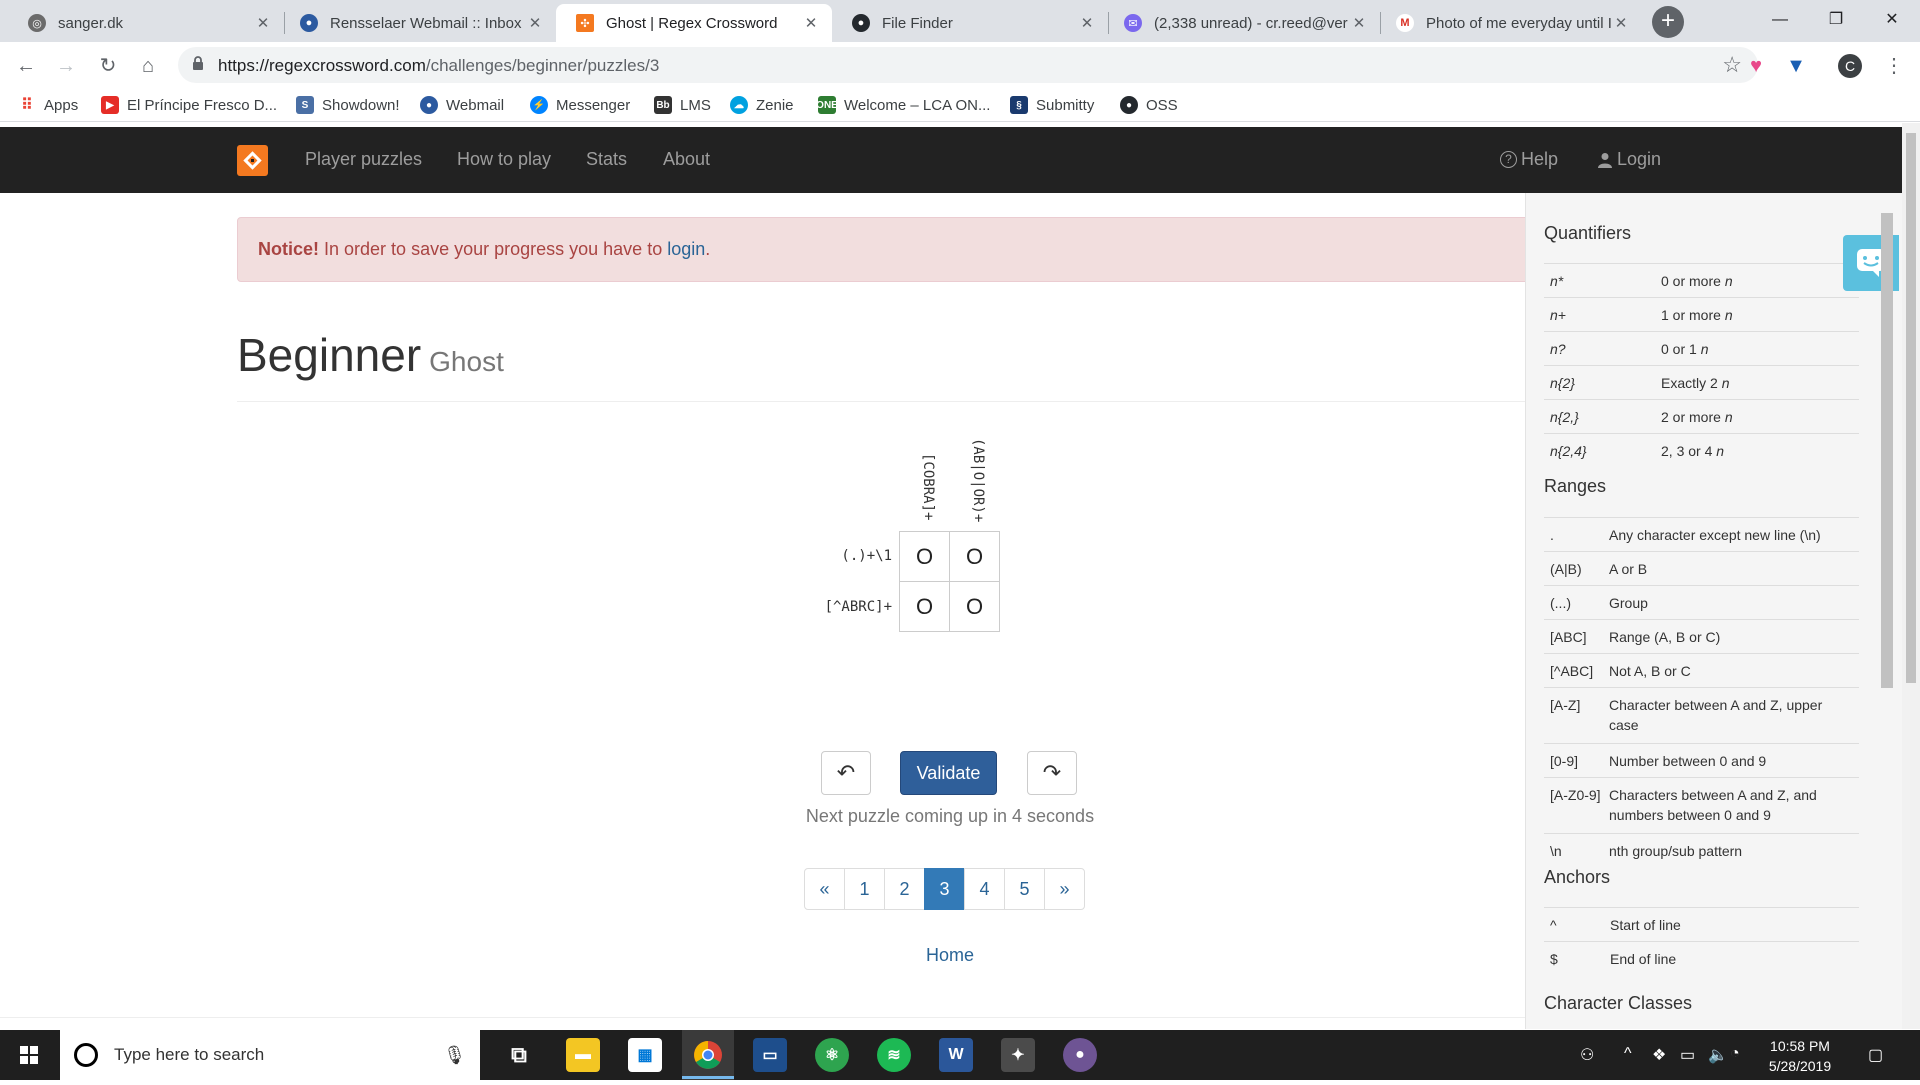 The height and width of the screenshot is (1085, 1920). I want to click on cheatsheet-pattern: (A|B), so click(1566, 569).